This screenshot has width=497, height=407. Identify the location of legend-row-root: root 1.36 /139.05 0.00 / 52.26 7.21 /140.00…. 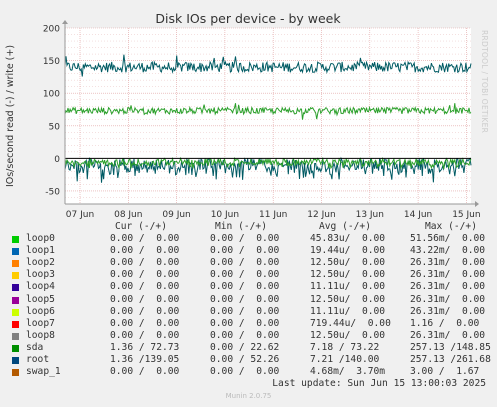
(252, 360).